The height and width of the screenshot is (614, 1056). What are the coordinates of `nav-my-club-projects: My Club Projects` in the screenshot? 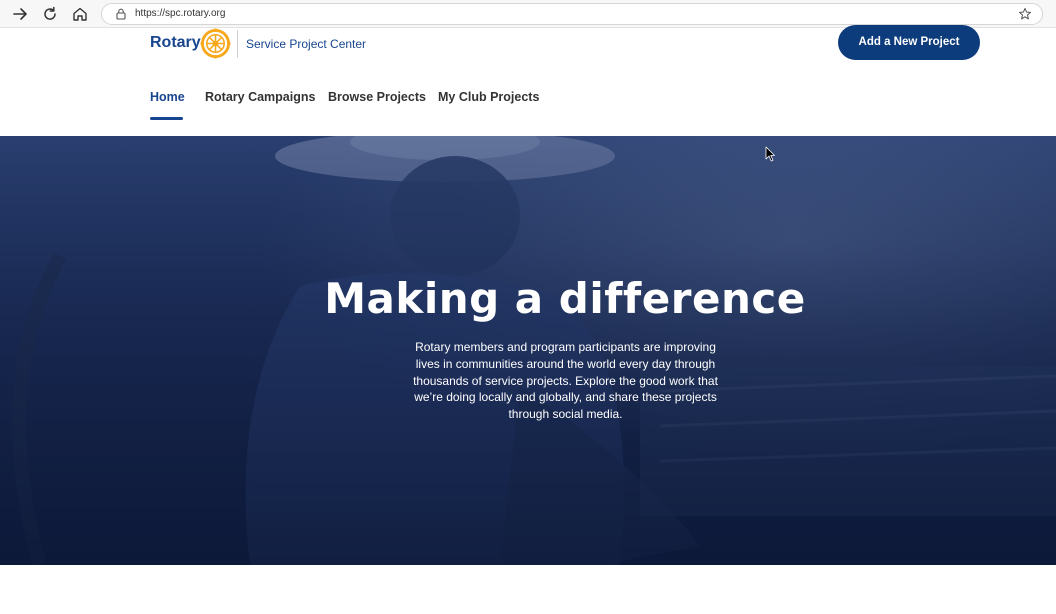 It's located at (488, 97).